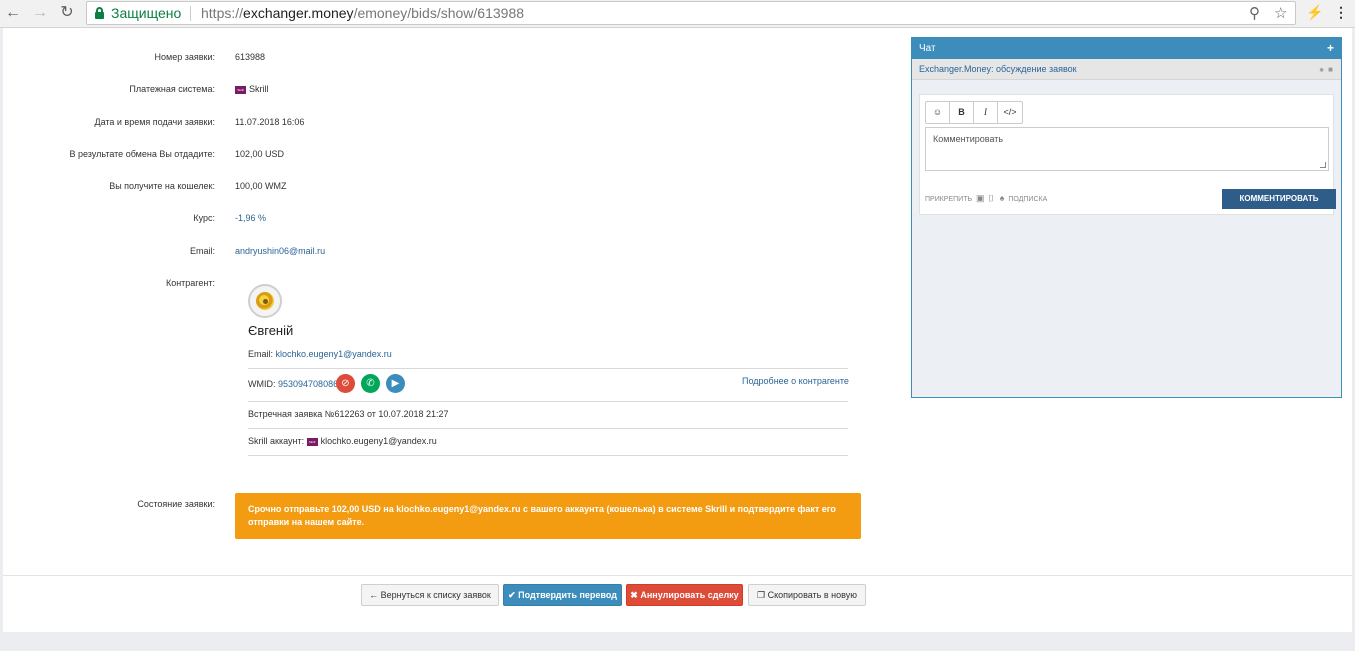 Image resolution: width=1355 pixels, height=651 pixels. I want to click on counterparty-email-link: klochko.eugeny1@yandex.ru, so click(334, 354).